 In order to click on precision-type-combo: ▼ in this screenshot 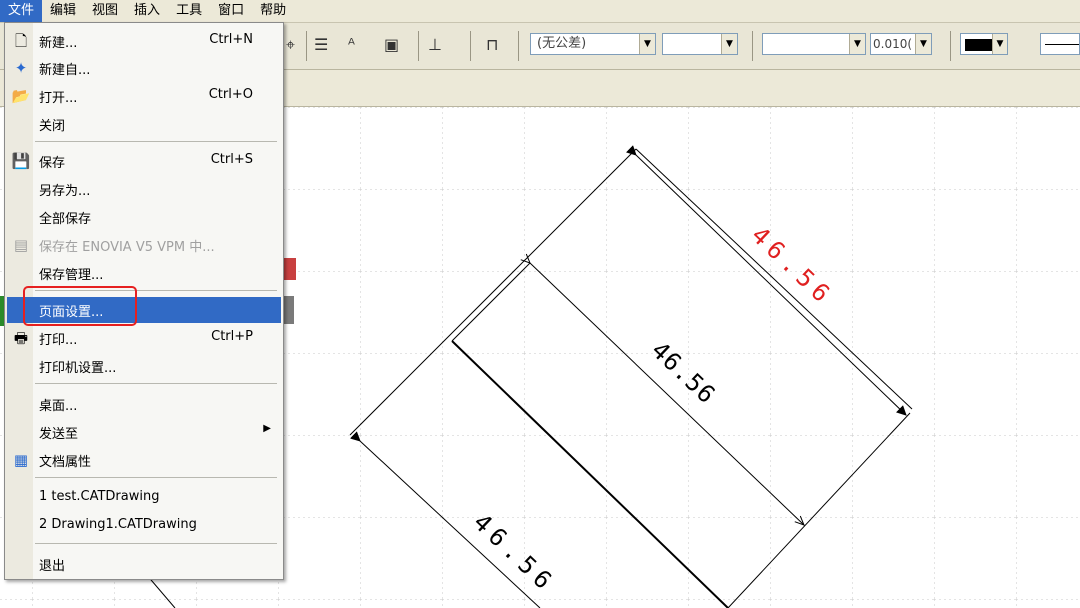, I will do `click(814, 44)`.